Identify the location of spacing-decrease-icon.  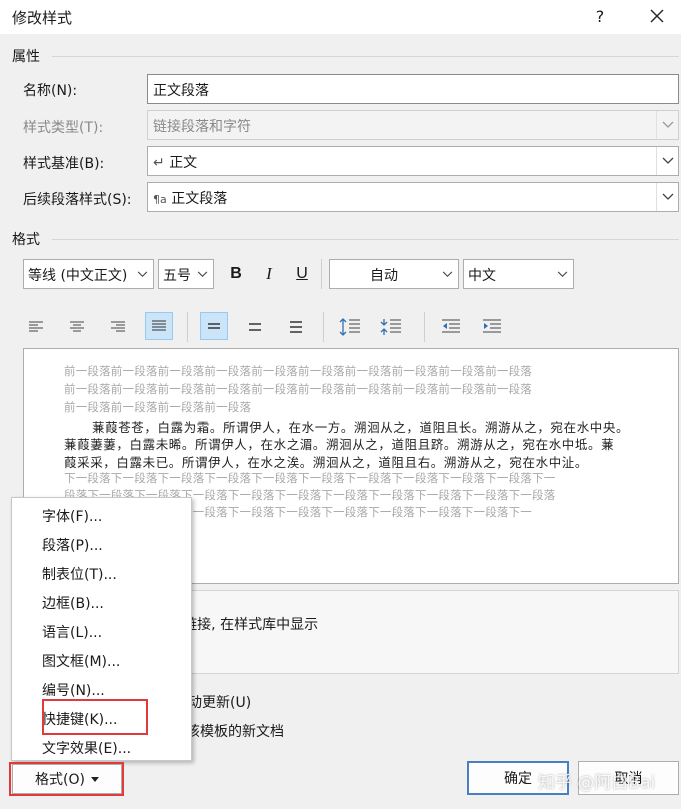
(390, 327).